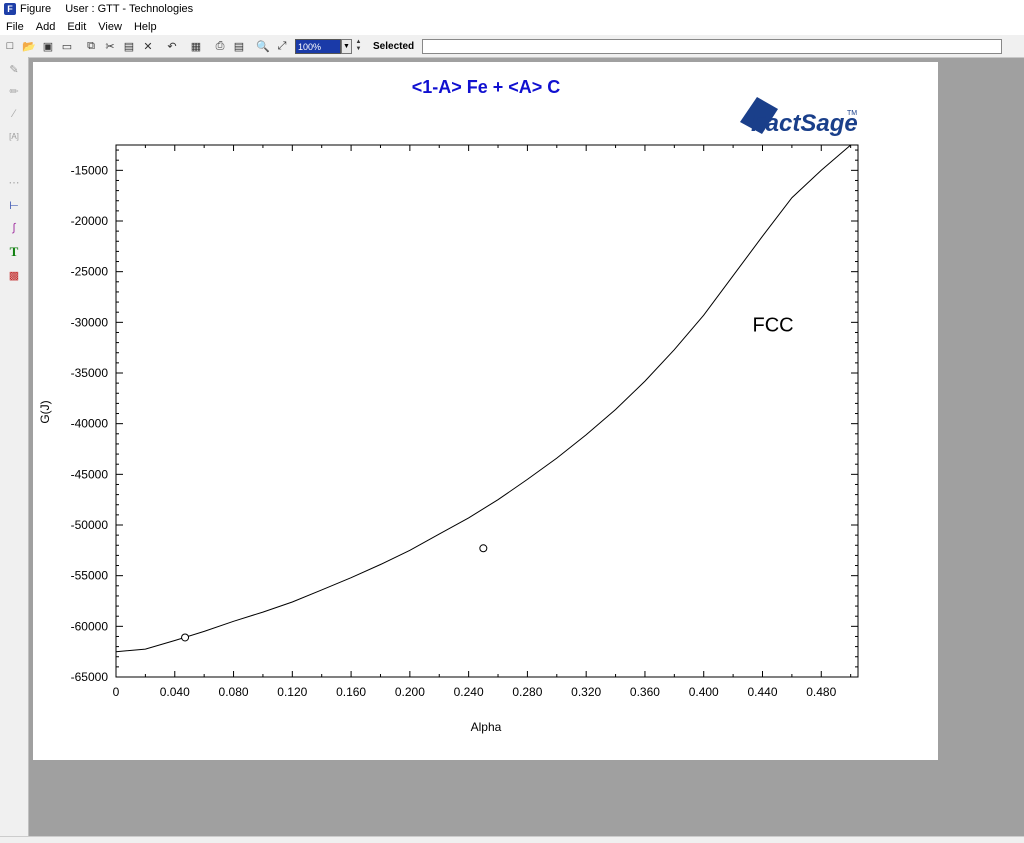 The image size is (1024, 843). I want to click on x-tick-label: 0.320, so click(586, 692).